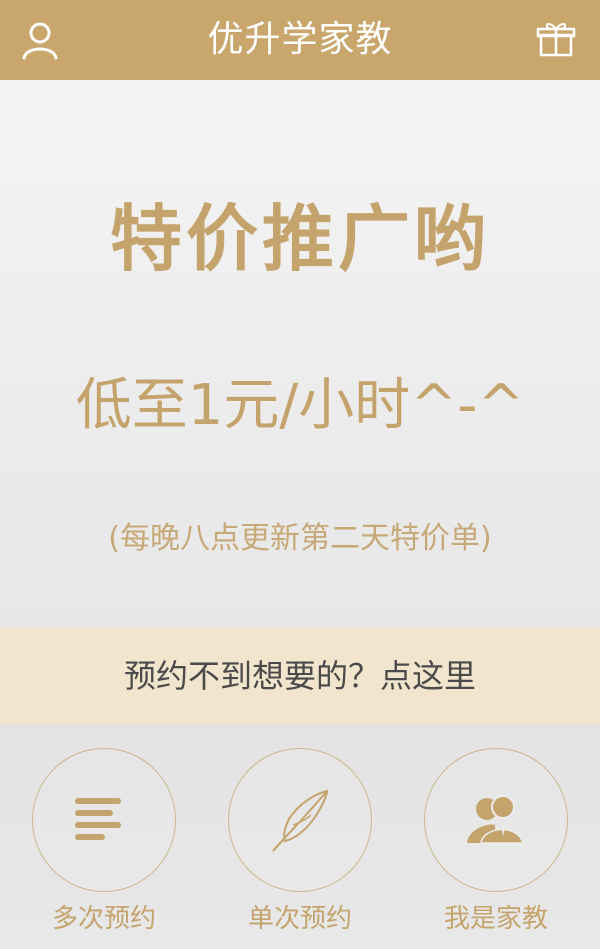 Image resolution: width=600 pixels, height=949 pixels. I want to click on app-title: 优升学家教, so click(300, 39).